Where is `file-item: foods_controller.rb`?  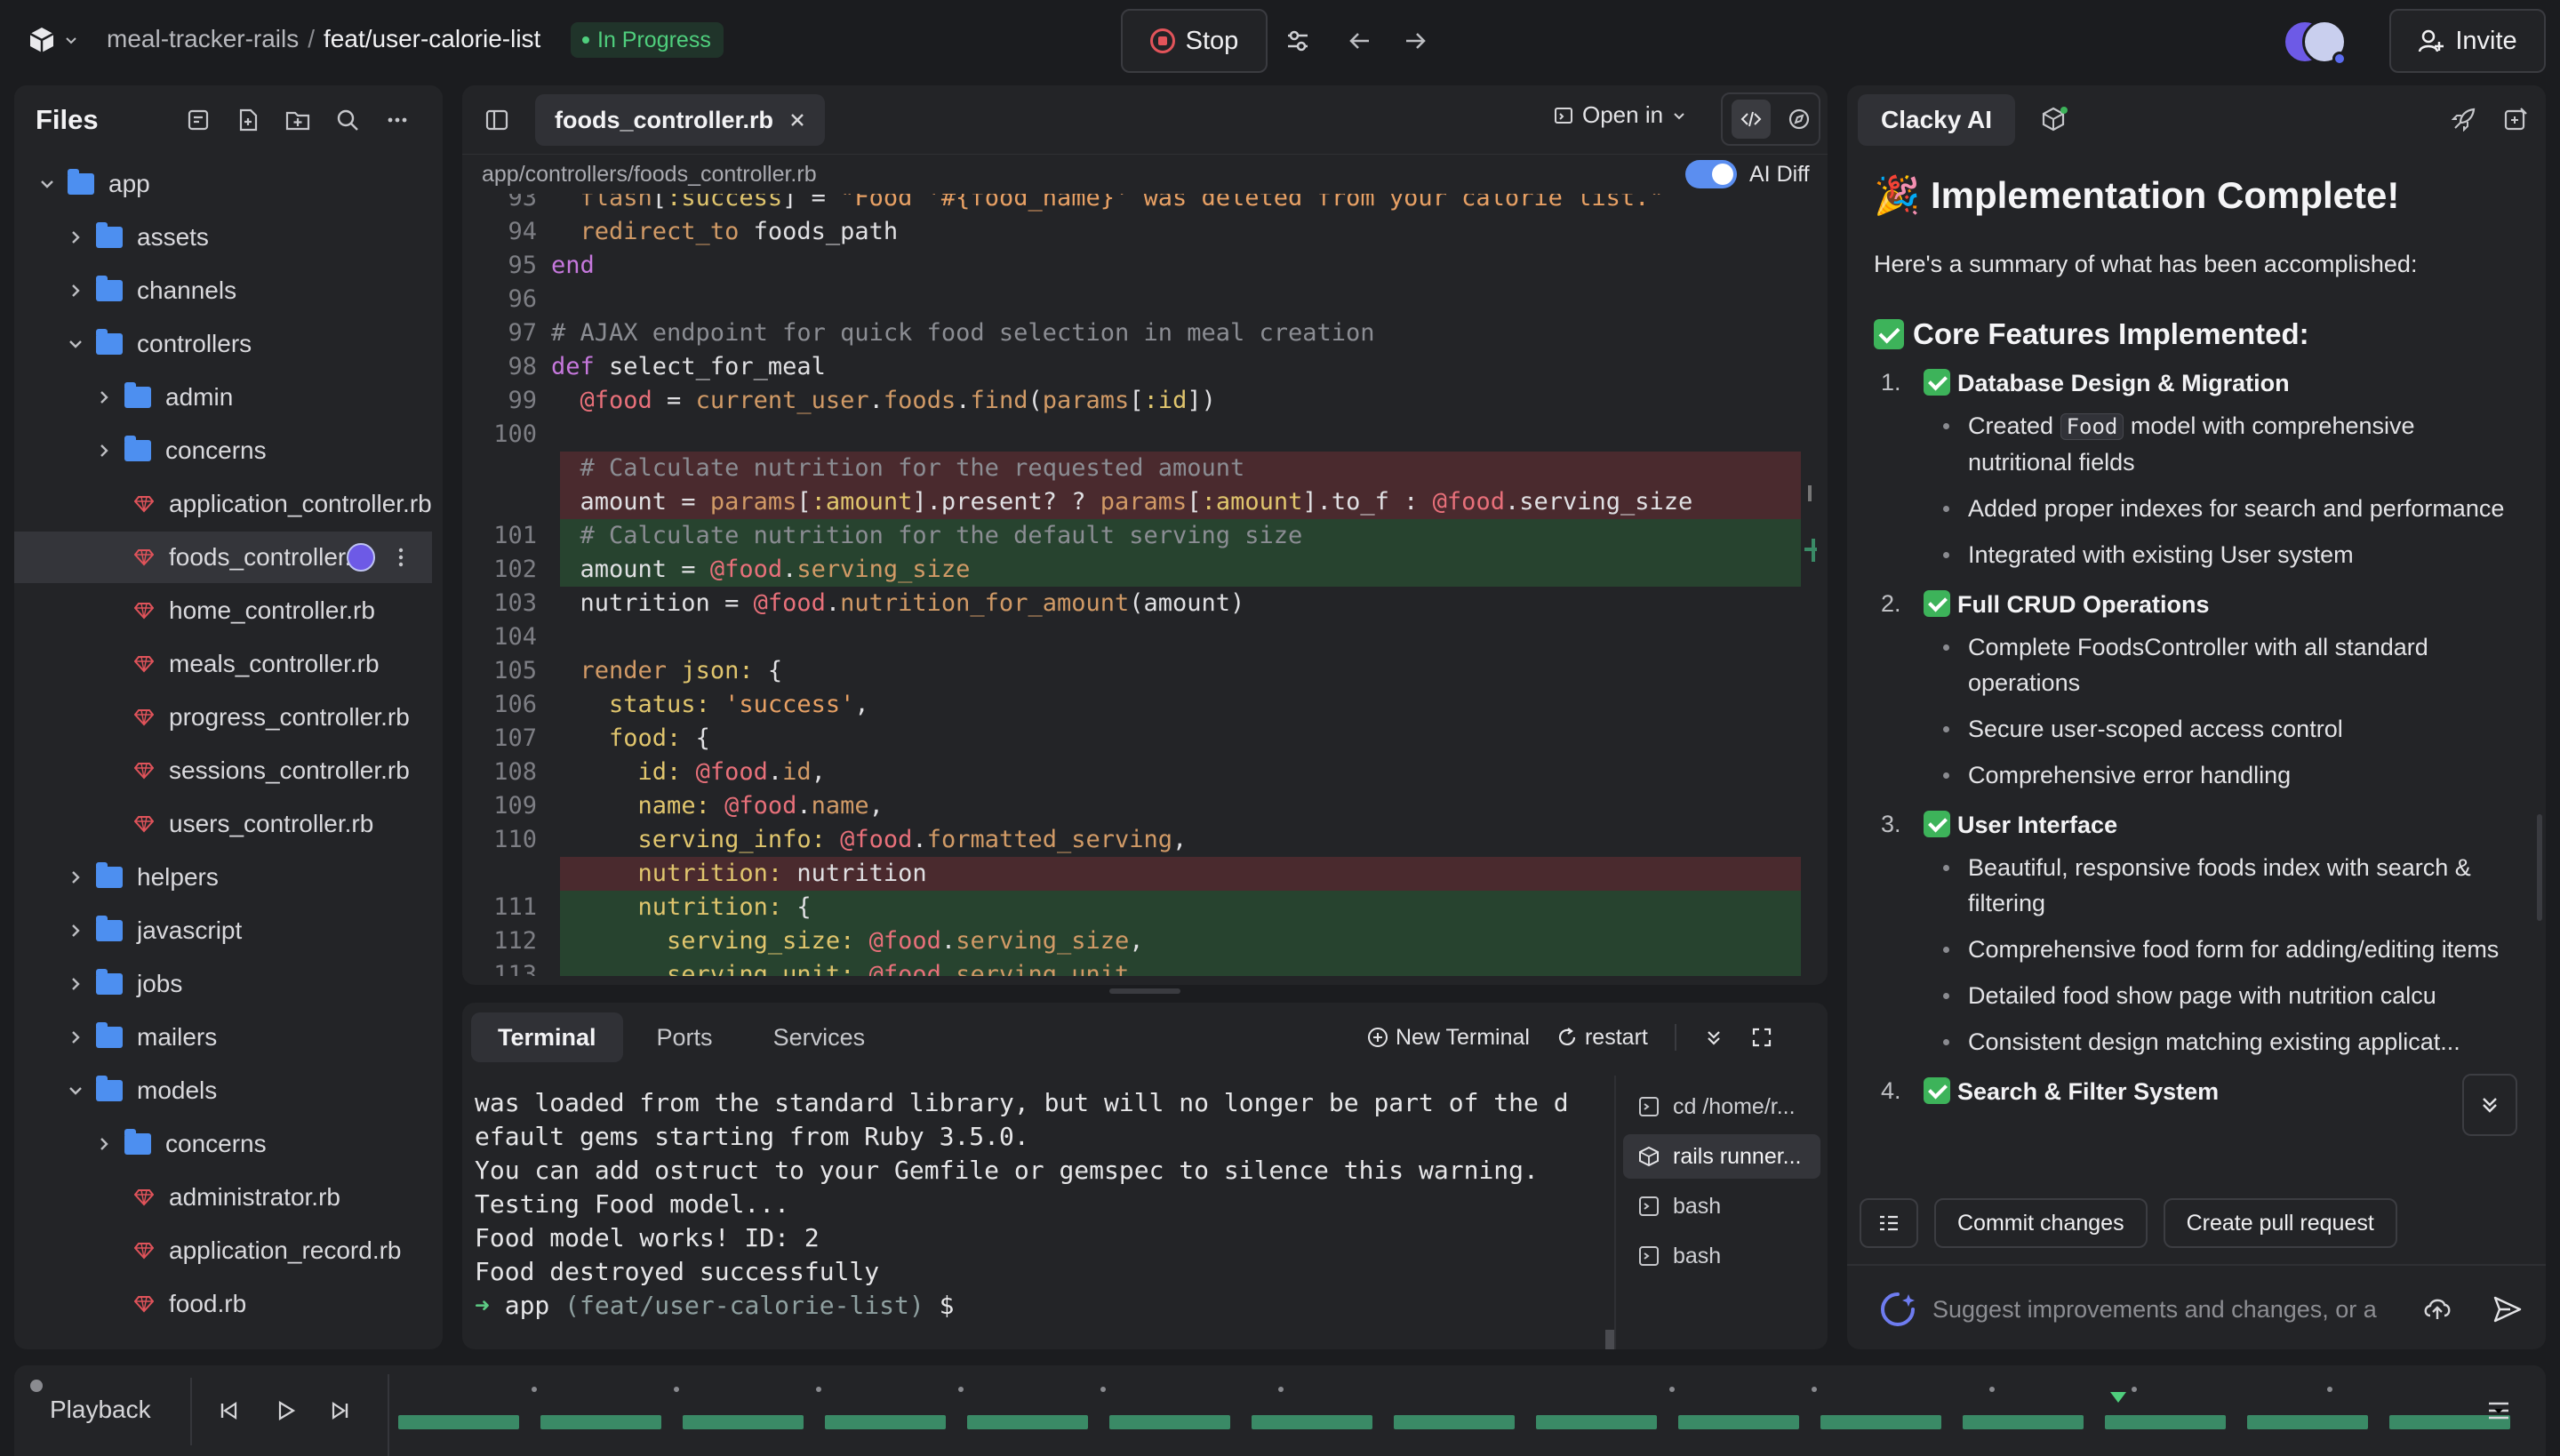 file-item: foods_controller.rb is located at coordinates (223, 557).